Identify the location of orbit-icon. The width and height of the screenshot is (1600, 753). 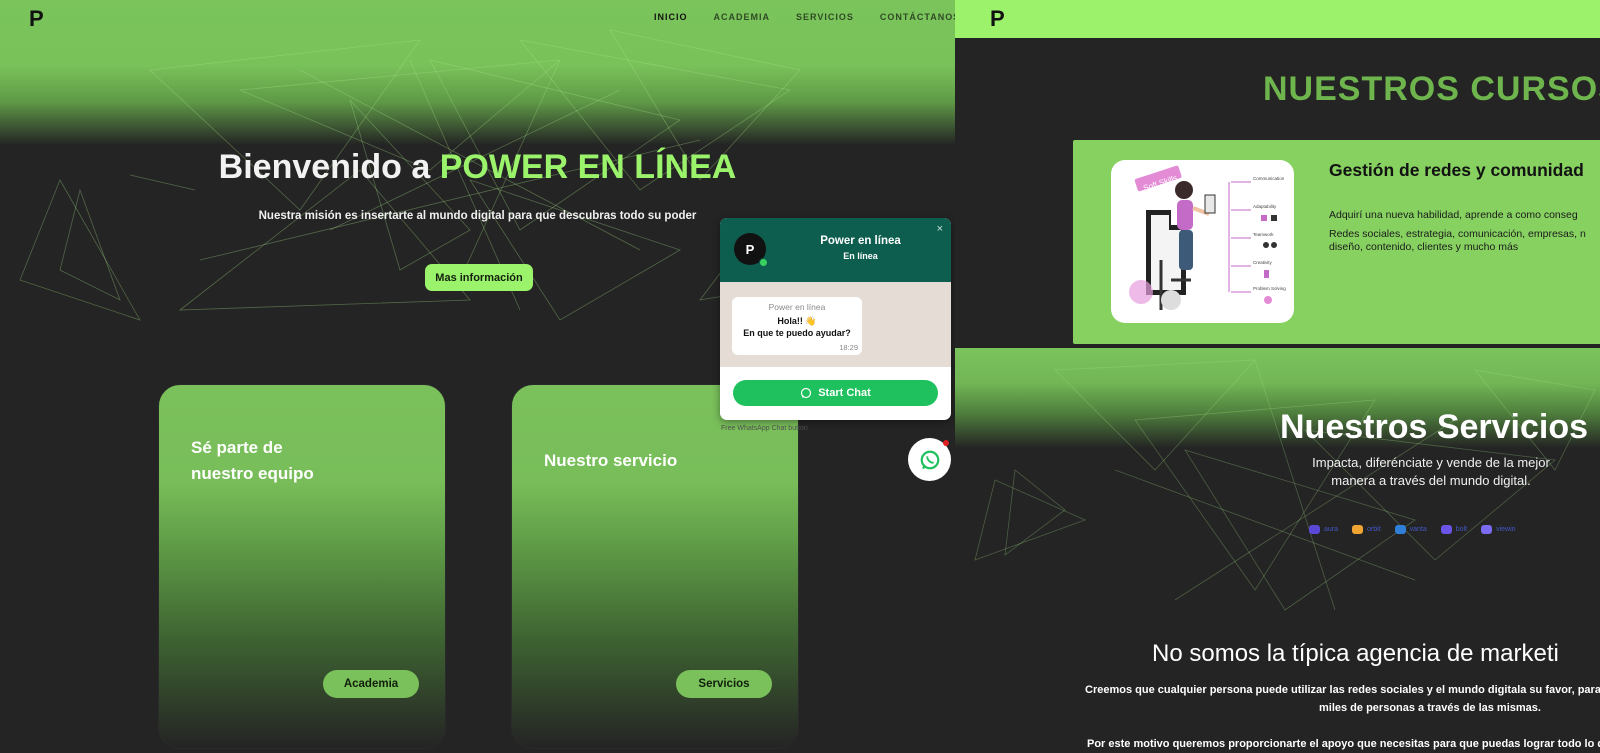
(1358, 529).